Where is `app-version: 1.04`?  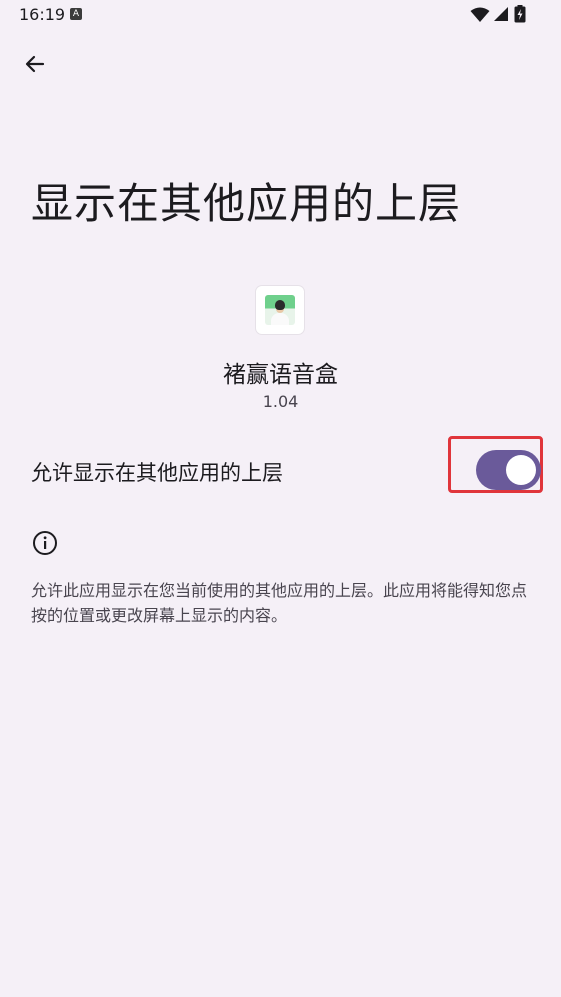
app-version: 1.04 is located at coordinates (280, 401).